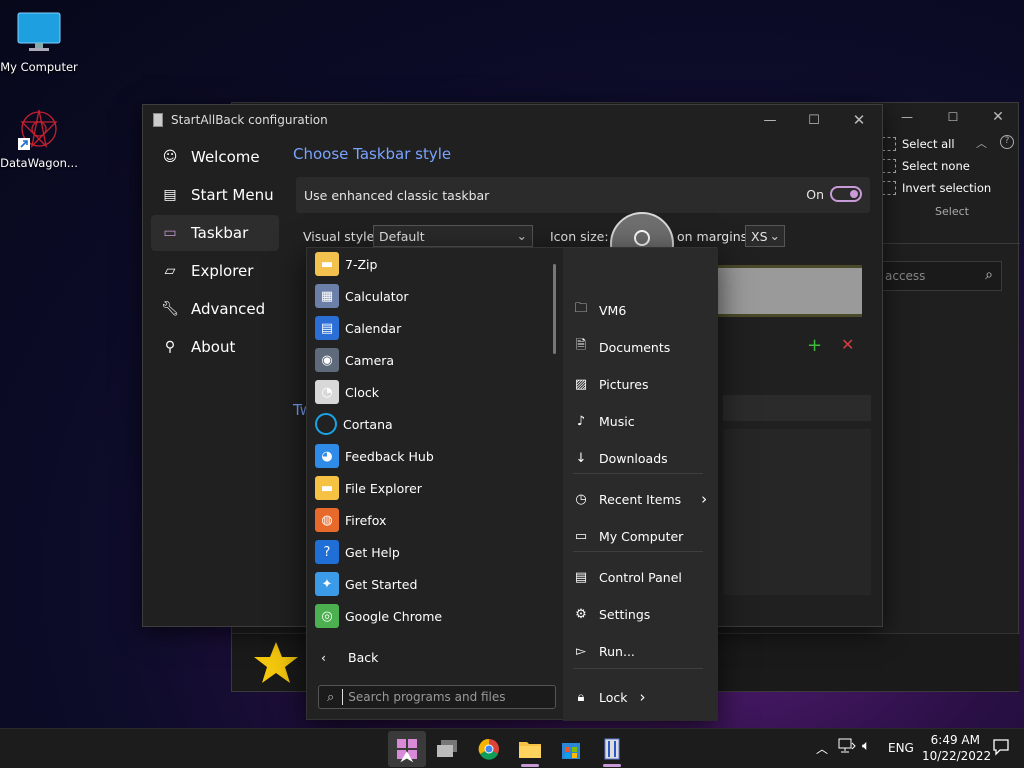 The image size is (1024, 768). What do you see at coordinates (940, 276) in the screenshot?
I see `search-input: access ⌕` at bounding box center [940, 276].